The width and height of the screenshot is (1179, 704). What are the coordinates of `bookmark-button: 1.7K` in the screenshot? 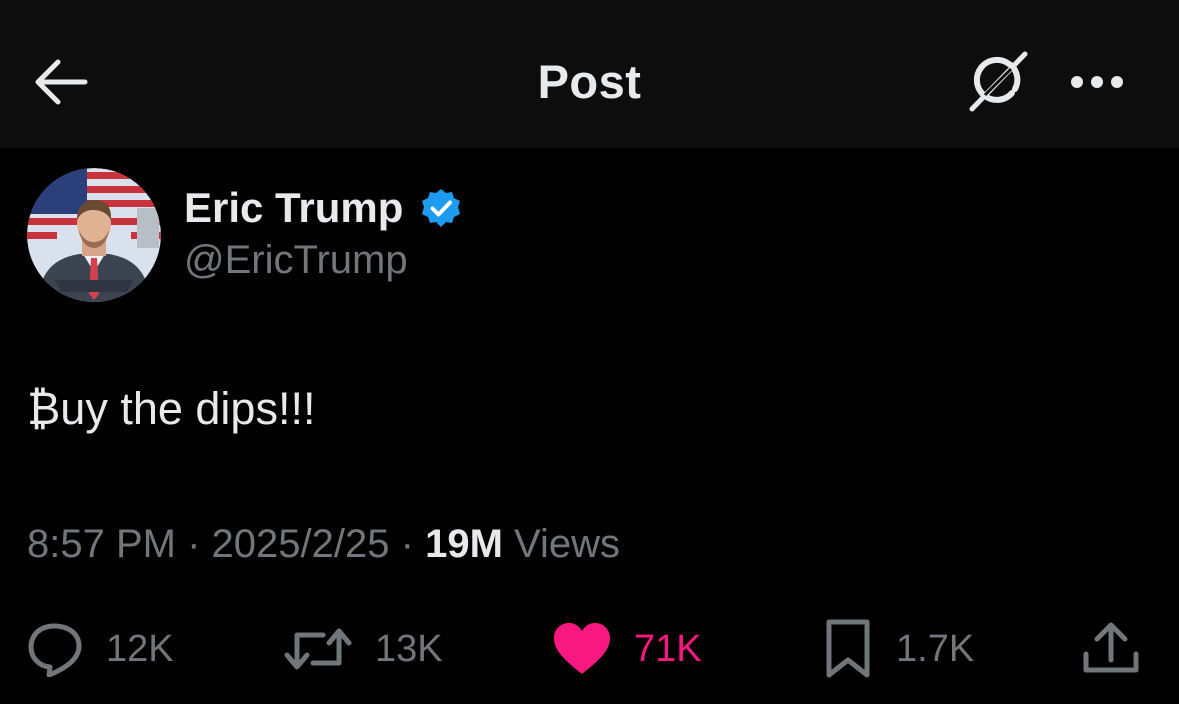 It's located at (898, 649).